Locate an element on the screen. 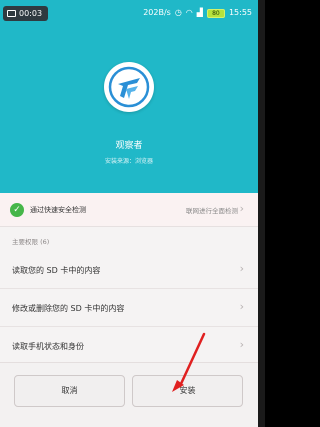 Image resolution: width=320 pixels, height=427 pixels. screen-recording-badge: 00:03 is located at coordinates (25, 13).